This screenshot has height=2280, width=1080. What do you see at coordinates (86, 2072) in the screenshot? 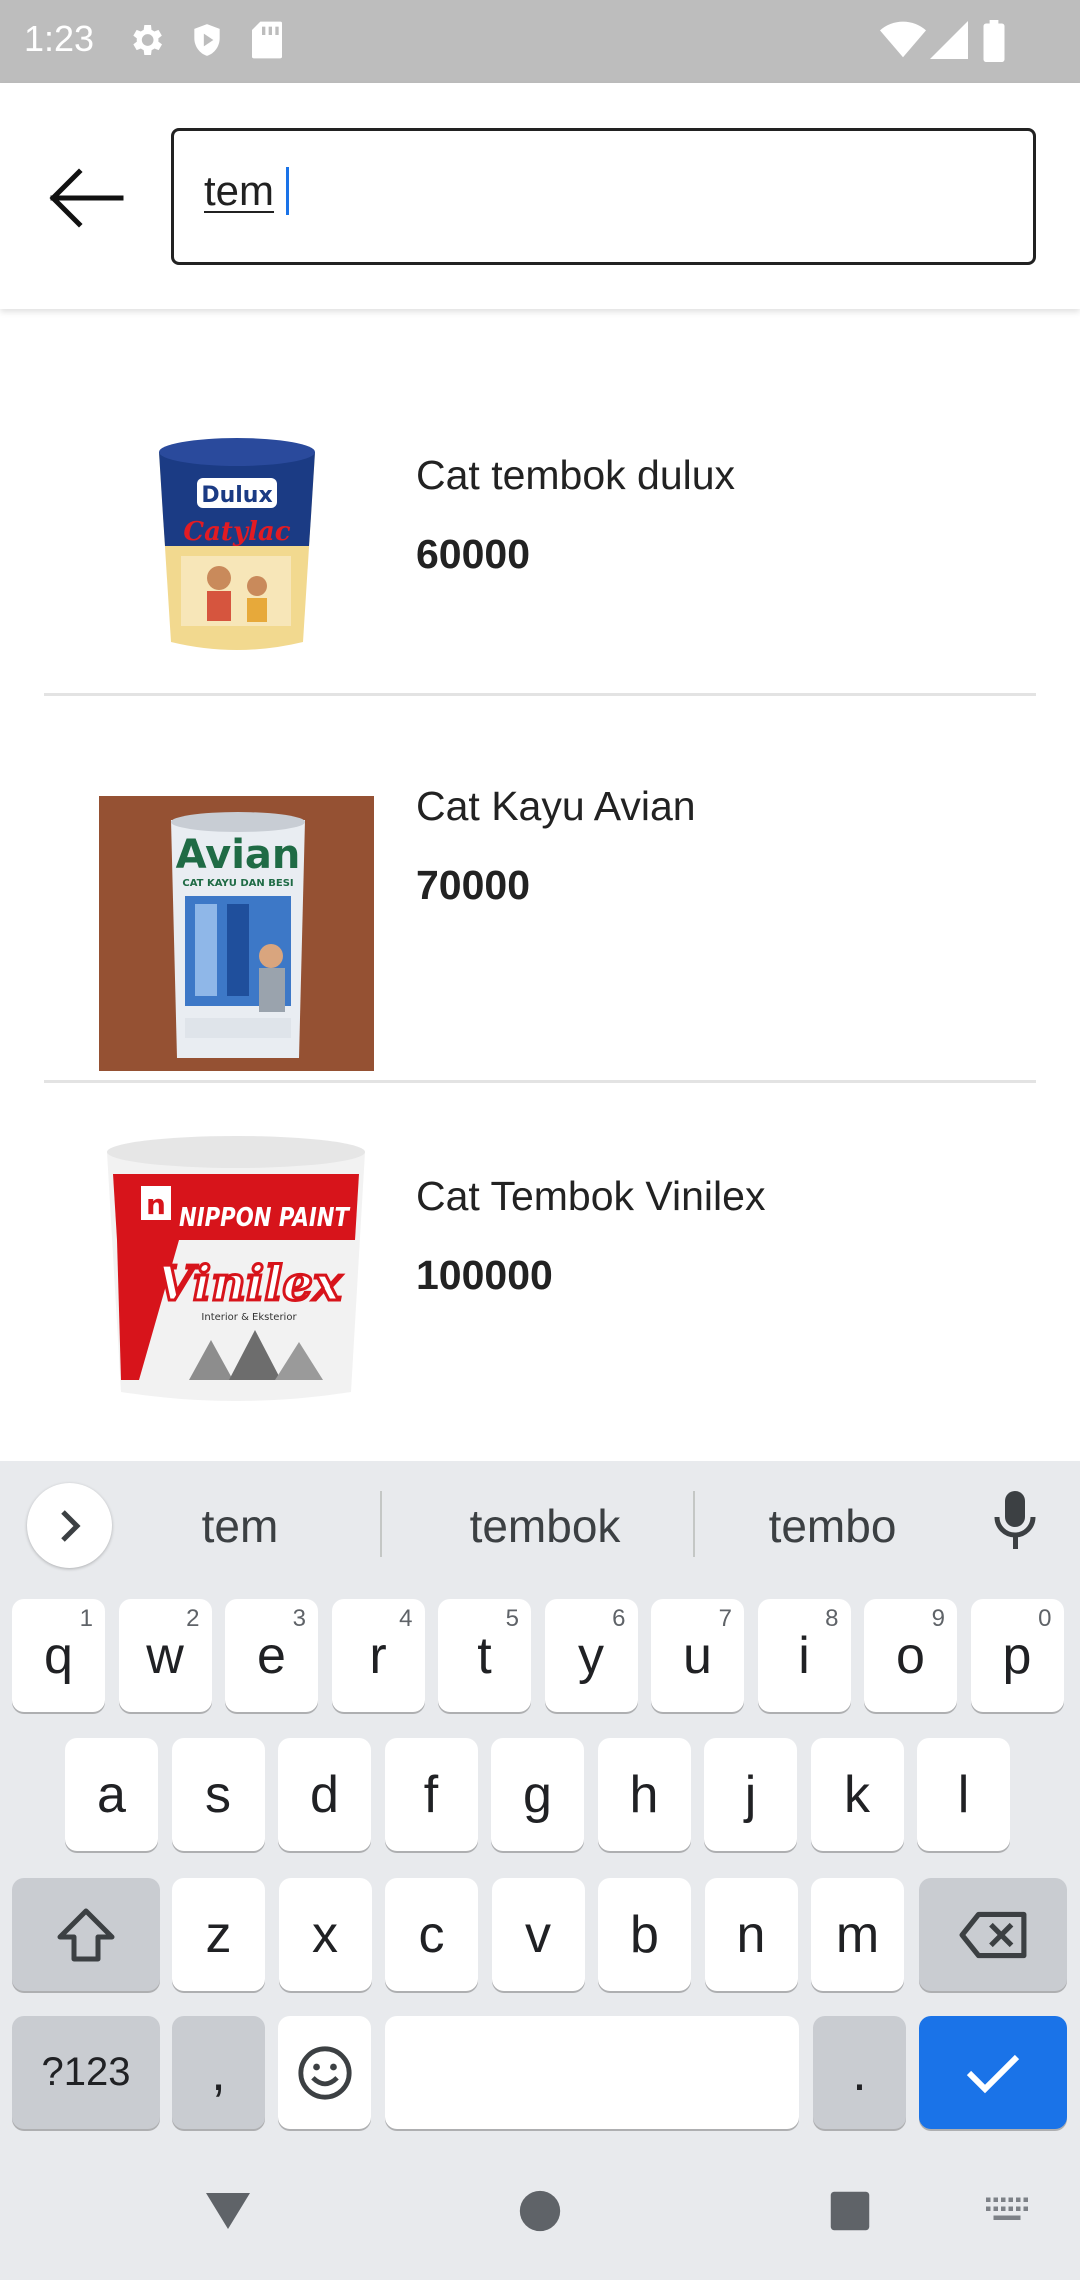
I see `symbols-key: ?123` at bounding box center [86, 2072].